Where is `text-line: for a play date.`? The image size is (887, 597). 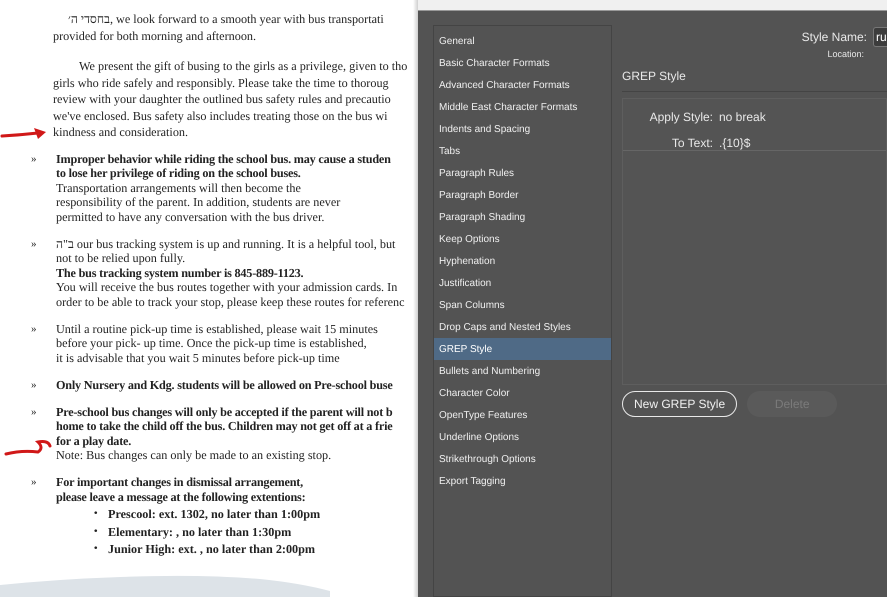
text-line: for a play date. is located at coordinates (94, 441).